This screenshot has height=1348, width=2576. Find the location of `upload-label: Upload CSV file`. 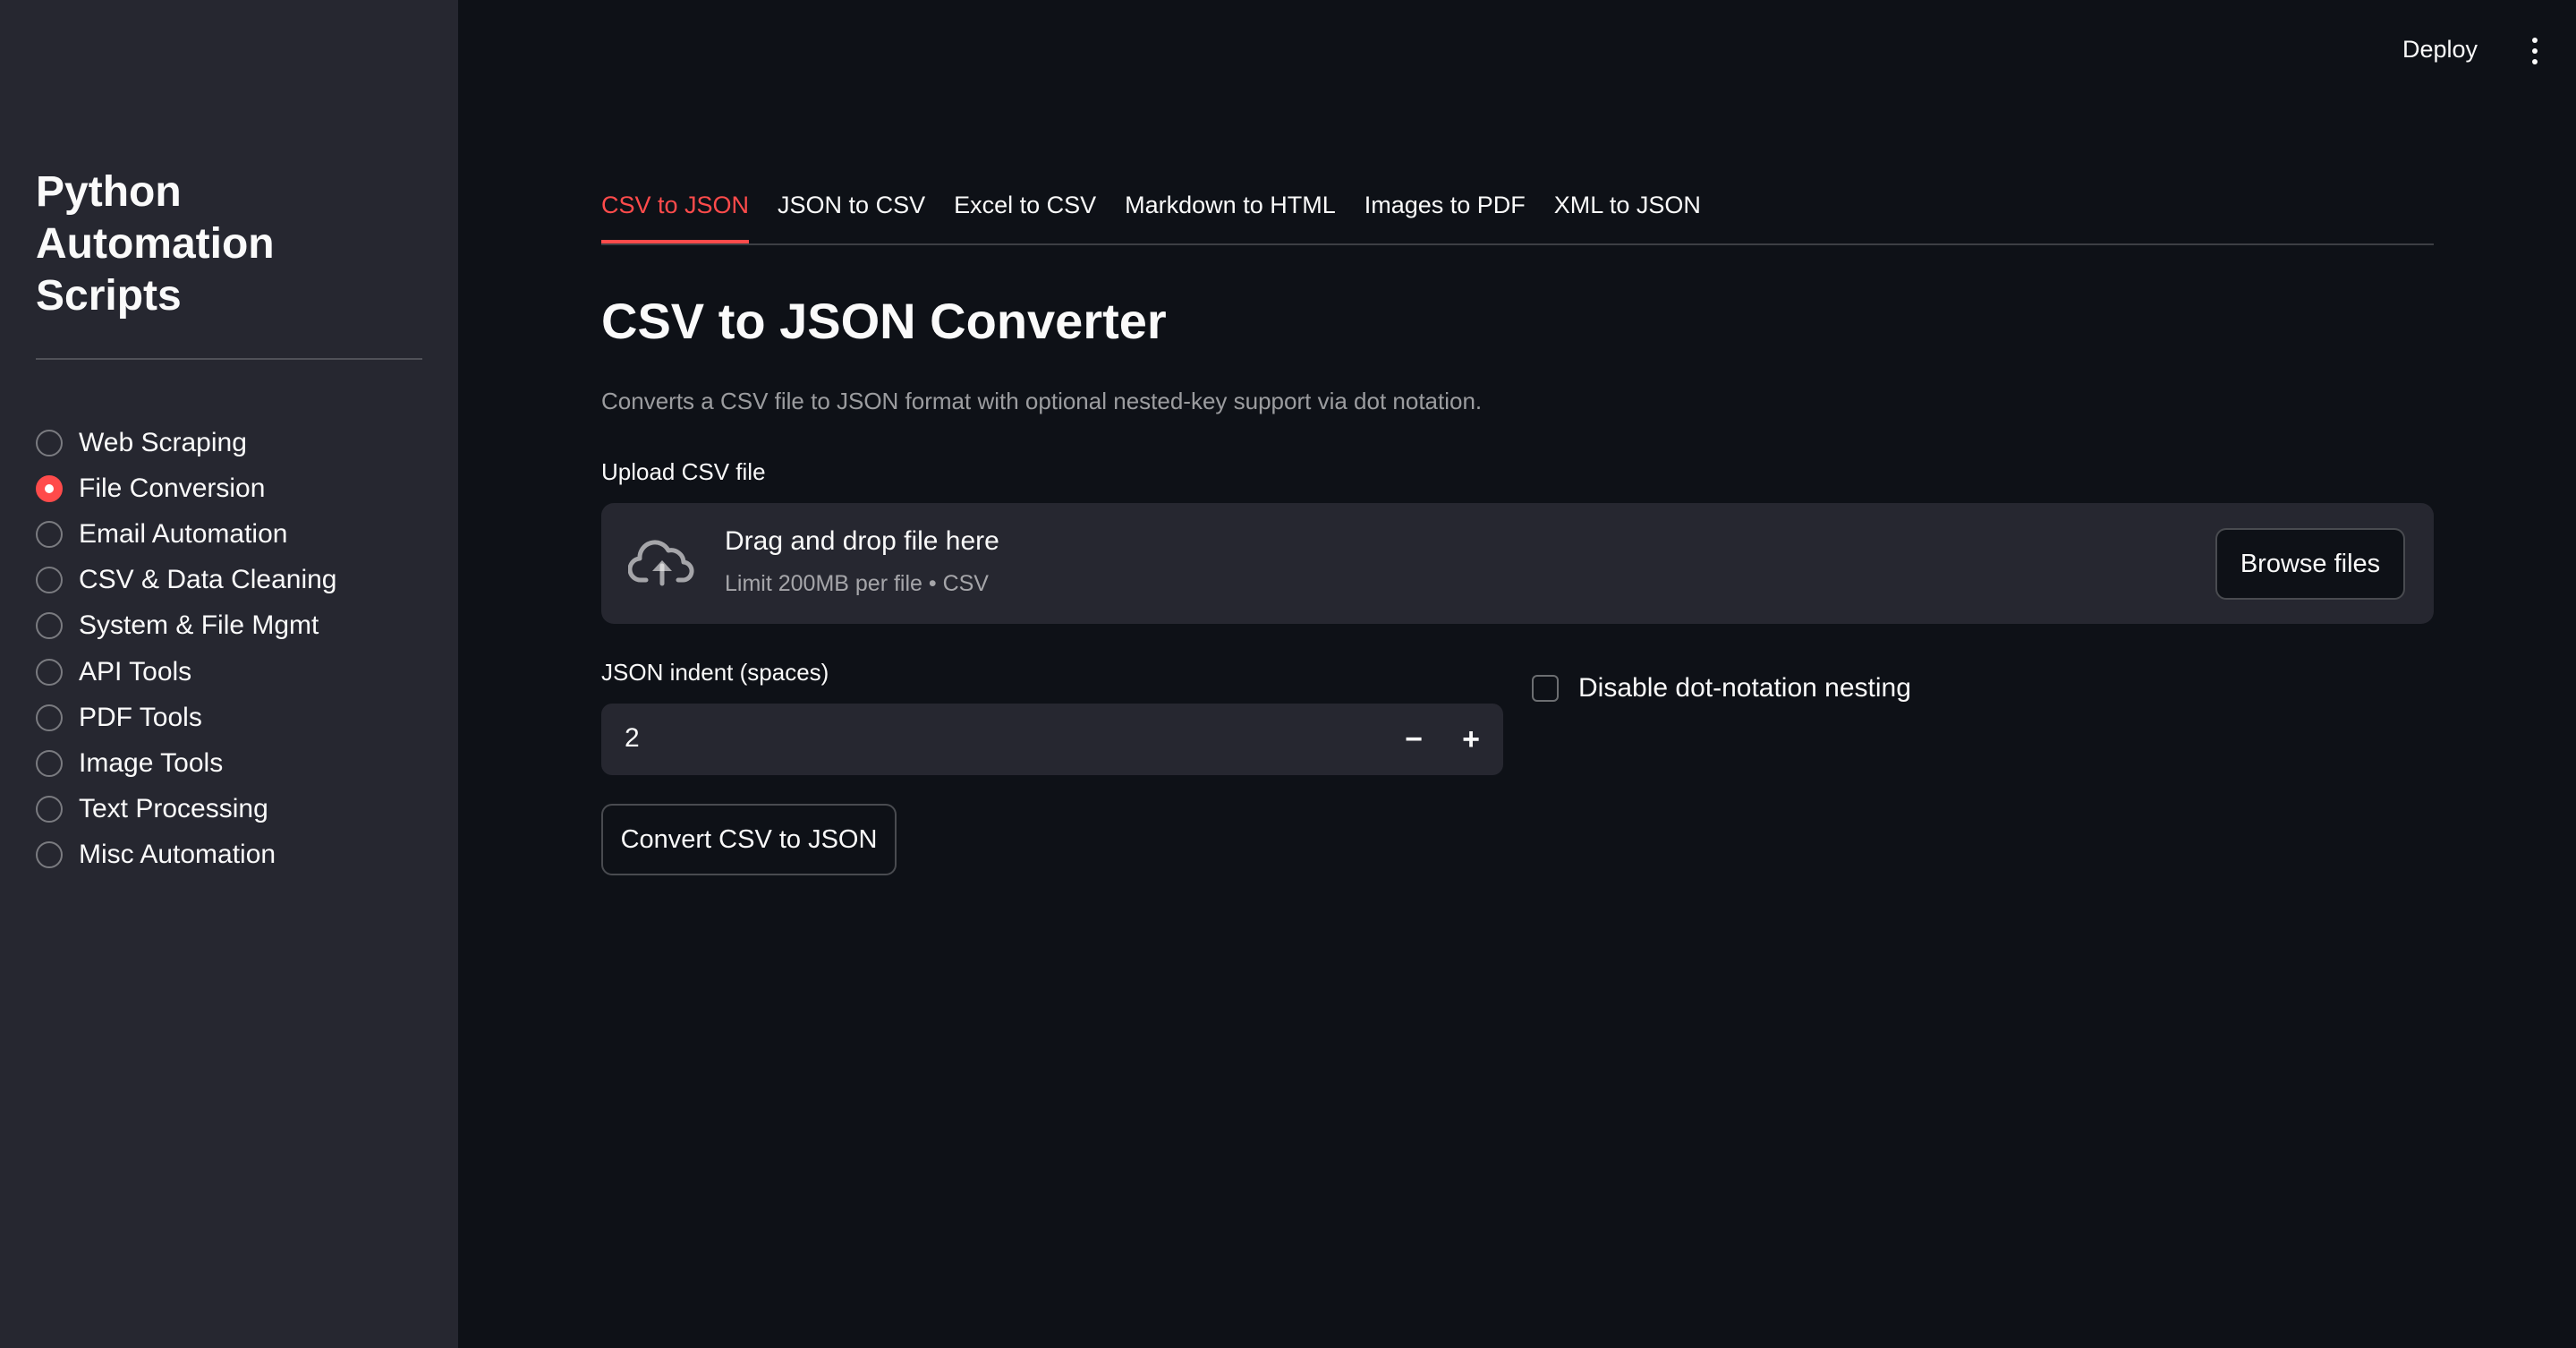

upload-label: Upload CSV file is located at coordinates (683, 471).